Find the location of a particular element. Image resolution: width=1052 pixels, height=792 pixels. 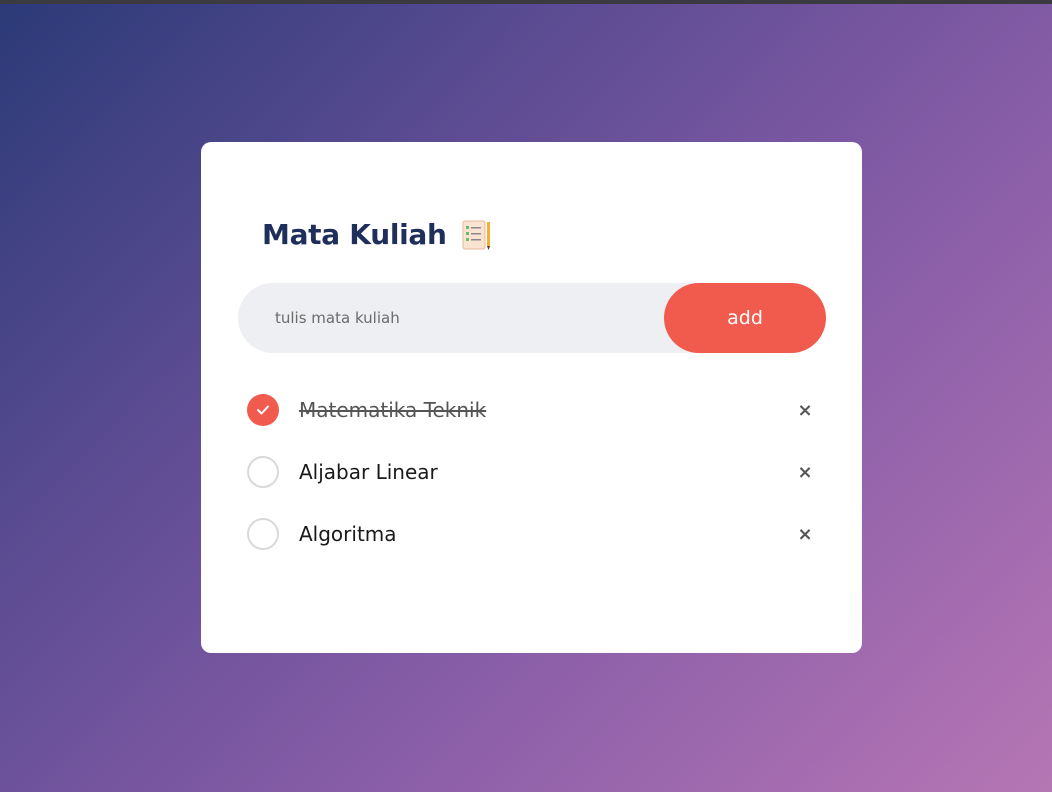

task-label: Aljabar Linear is located at coordinates (368, 472).